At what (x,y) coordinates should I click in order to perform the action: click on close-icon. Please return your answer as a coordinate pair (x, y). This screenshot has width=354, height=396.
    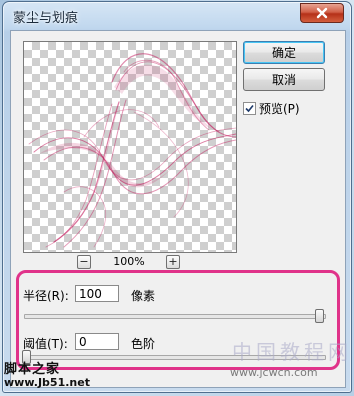
    Looking at the image, I should click on (322, 13).